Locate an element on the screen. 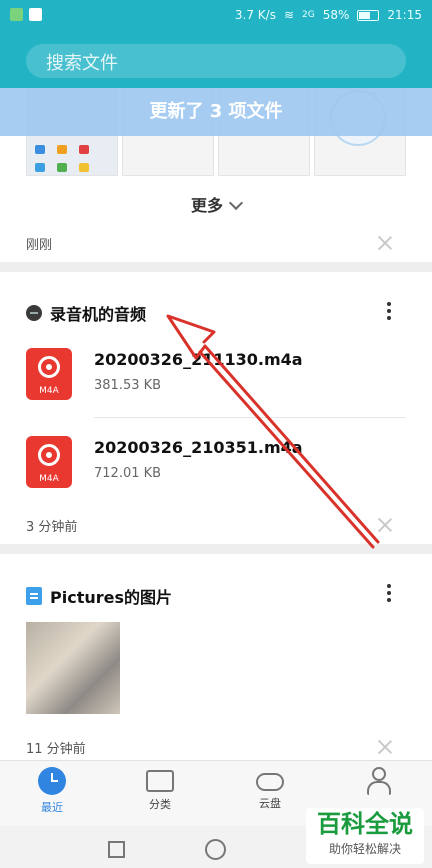 Image resolution: width=432 pixels, height=868 pixels. clock-icon is located at coordinates (52, 781).